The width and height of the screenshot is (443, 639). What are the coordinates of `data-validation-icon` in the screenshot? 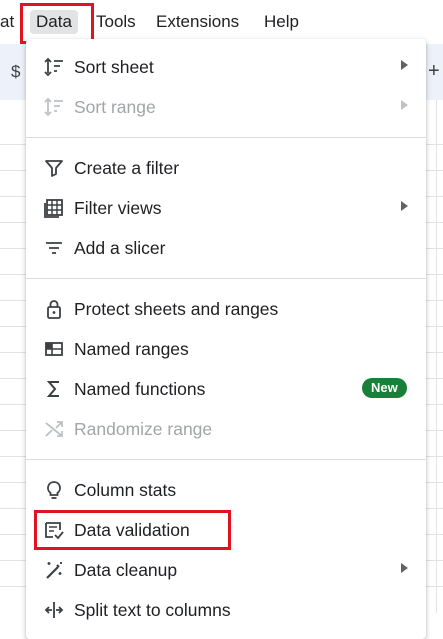 It's located at (54, 530).